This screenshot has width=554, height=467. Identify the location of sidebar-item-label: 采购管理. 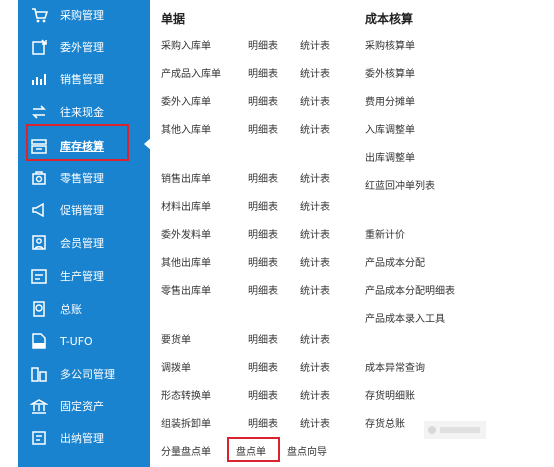
(82, 15).